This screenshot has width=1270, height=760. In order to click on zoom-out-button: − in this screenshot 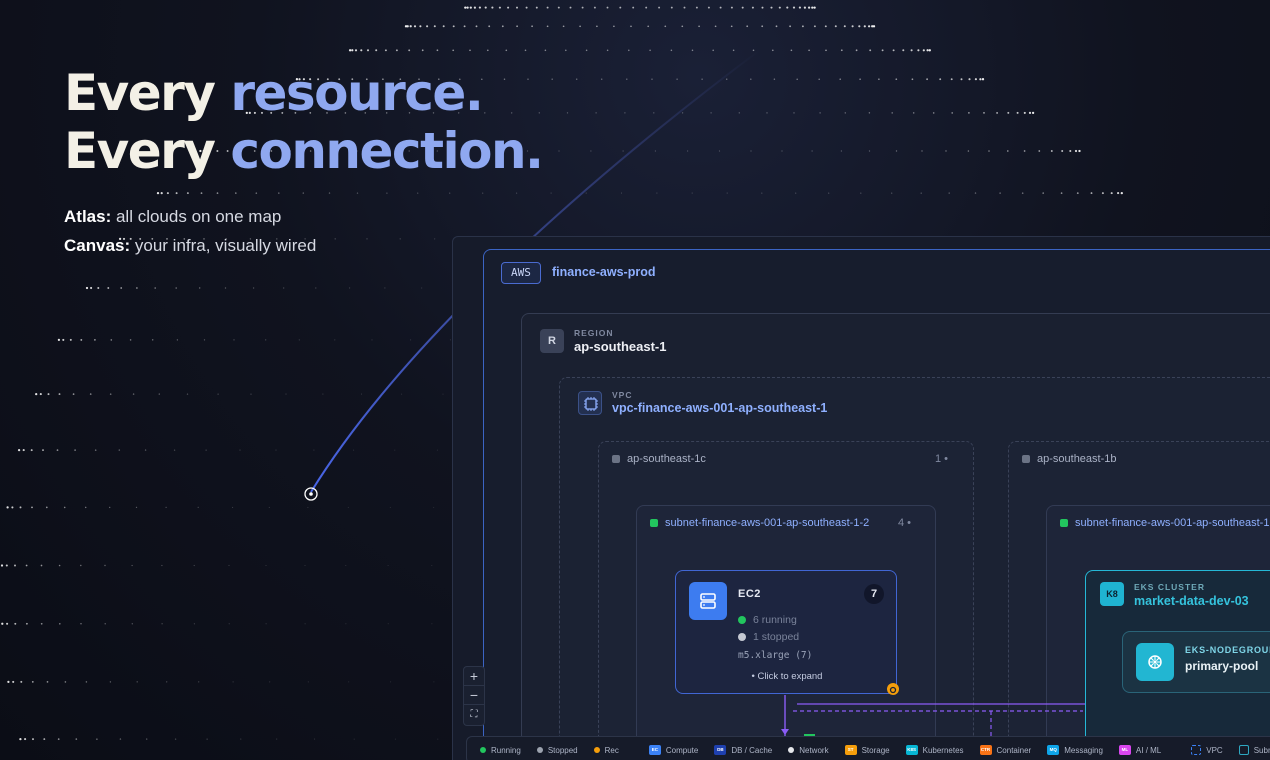, I will do `click(474, 695)`.